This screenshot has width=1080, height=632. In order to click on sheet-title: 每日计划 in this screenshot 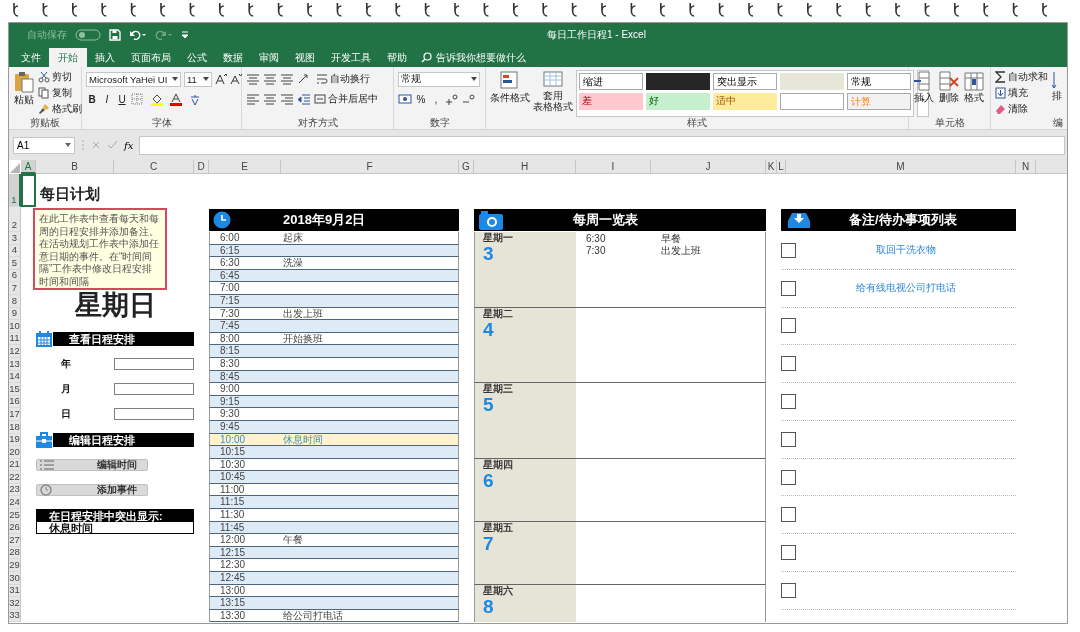, I will do `click(70, 194)`.